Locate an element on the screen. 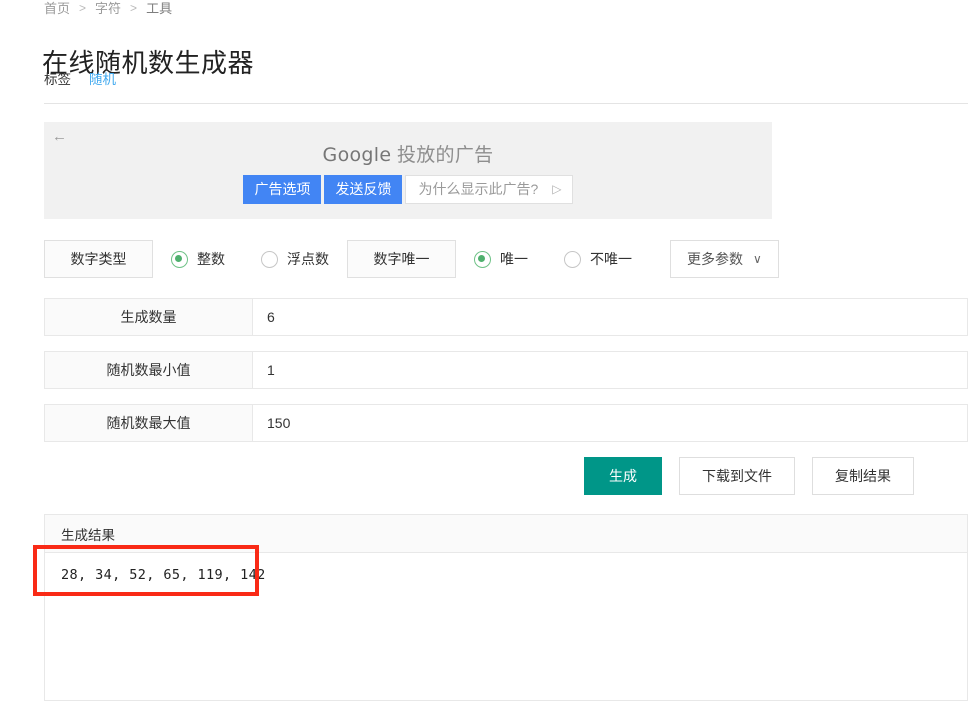  number-type-label: 数字类型 is located at coordinates (98, 259).